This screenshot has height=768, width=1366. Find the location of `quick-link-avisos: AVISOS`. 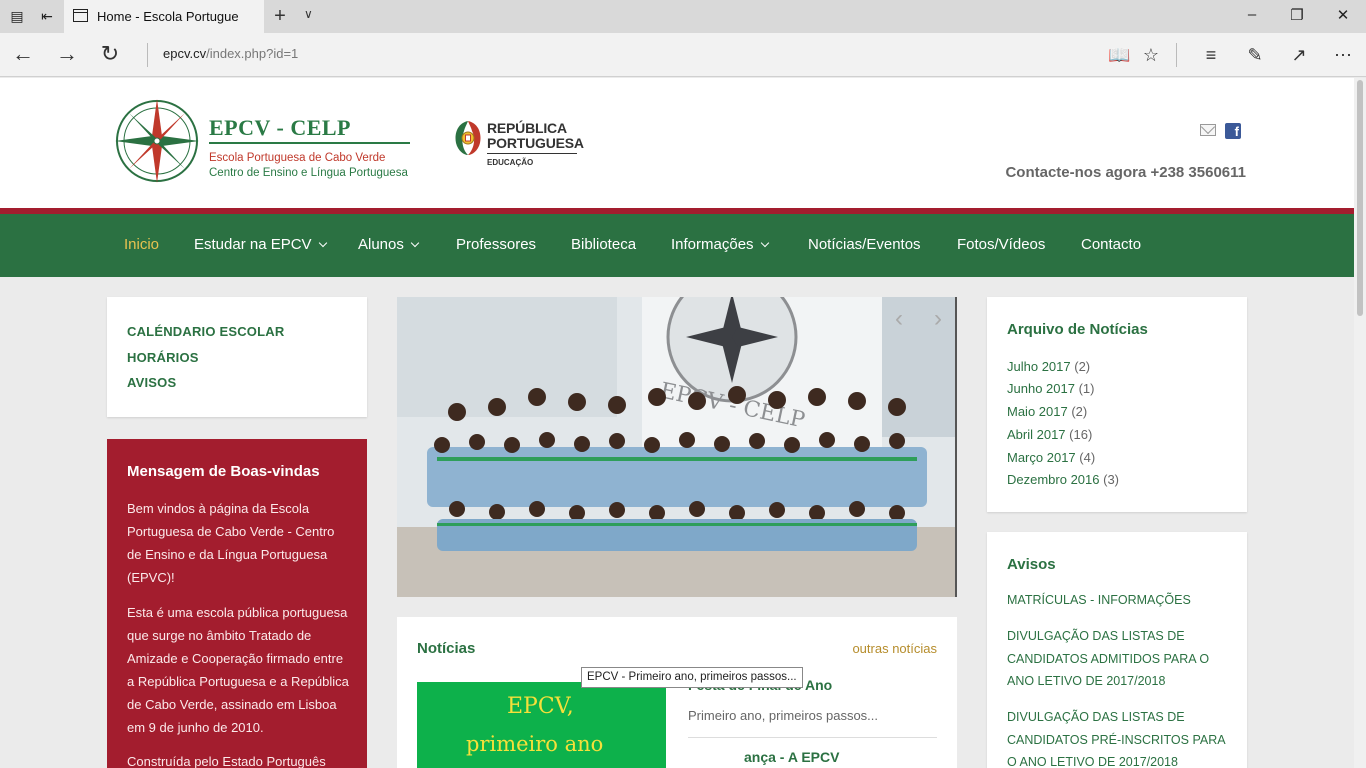

quick-link-avisos: AVISOS is located at coordinates (151, 382).